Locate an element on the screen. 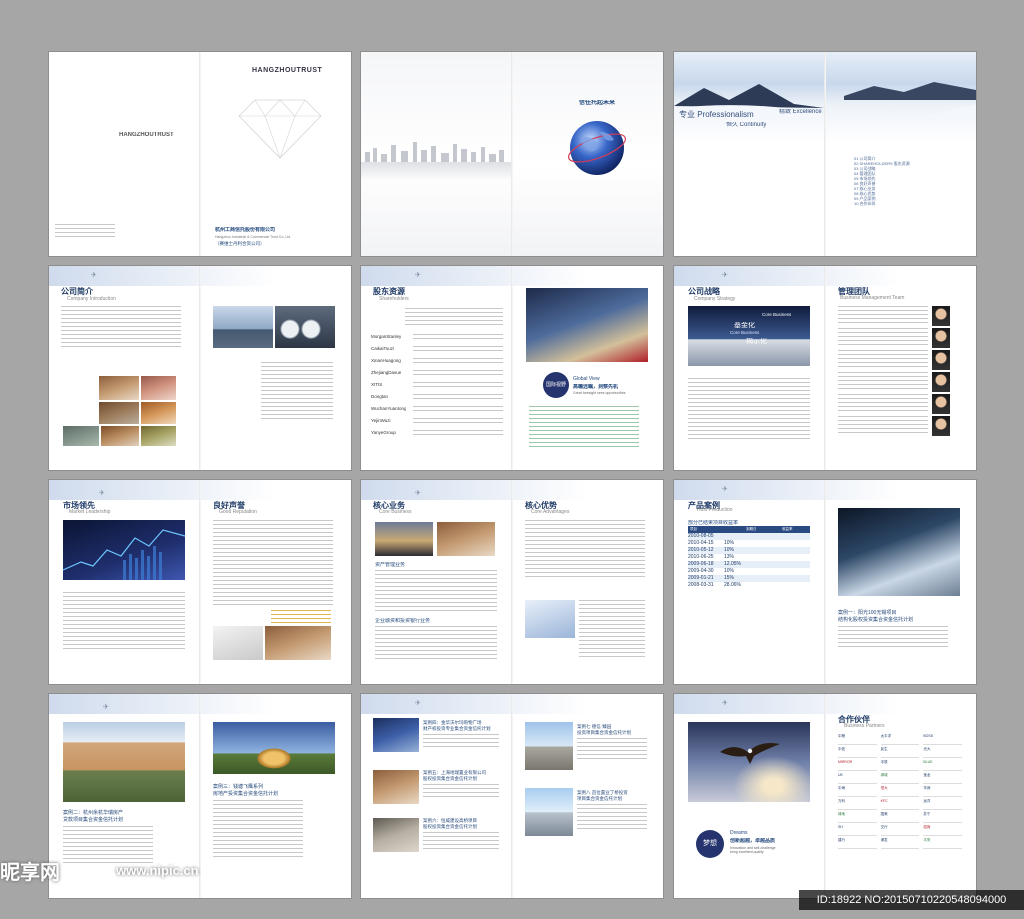 The width and height of the screenshot is (1024, 919). shareholder-row: WuchanYuantong is located at coordinates (437, 410).